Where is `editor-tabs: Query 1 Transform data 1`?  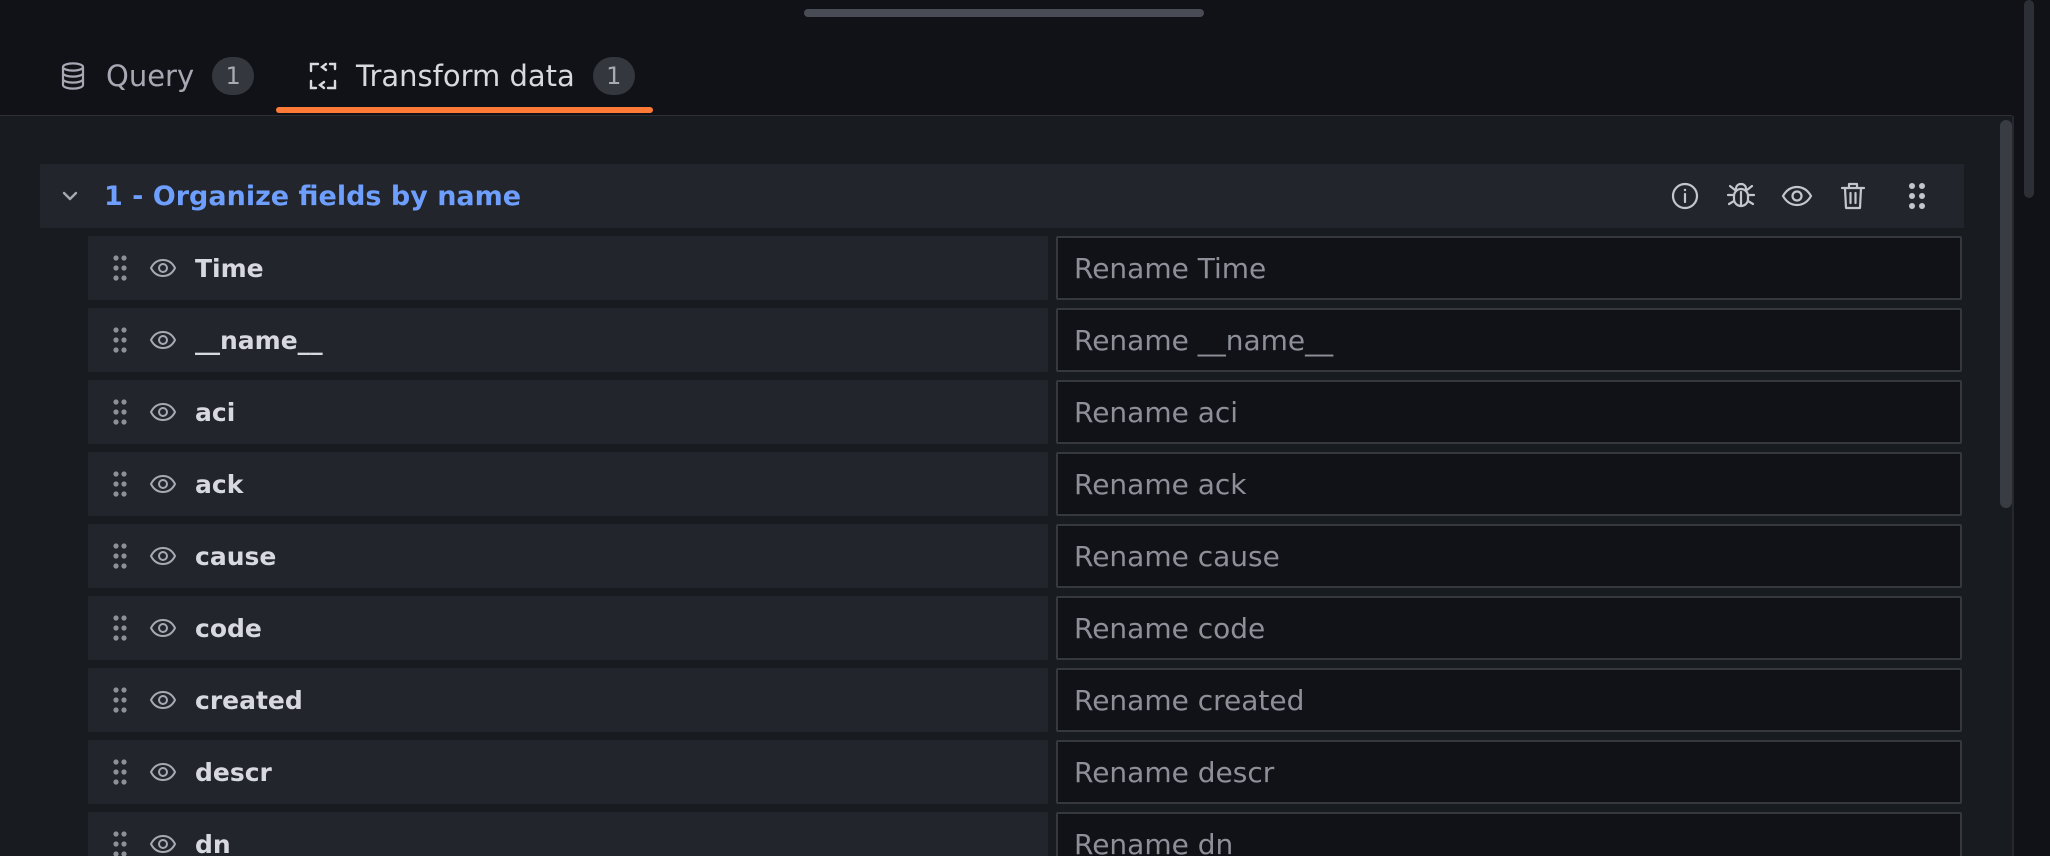
editor-tabs: Query 1 Transform data 1 is located at coordinates (1006, 58).